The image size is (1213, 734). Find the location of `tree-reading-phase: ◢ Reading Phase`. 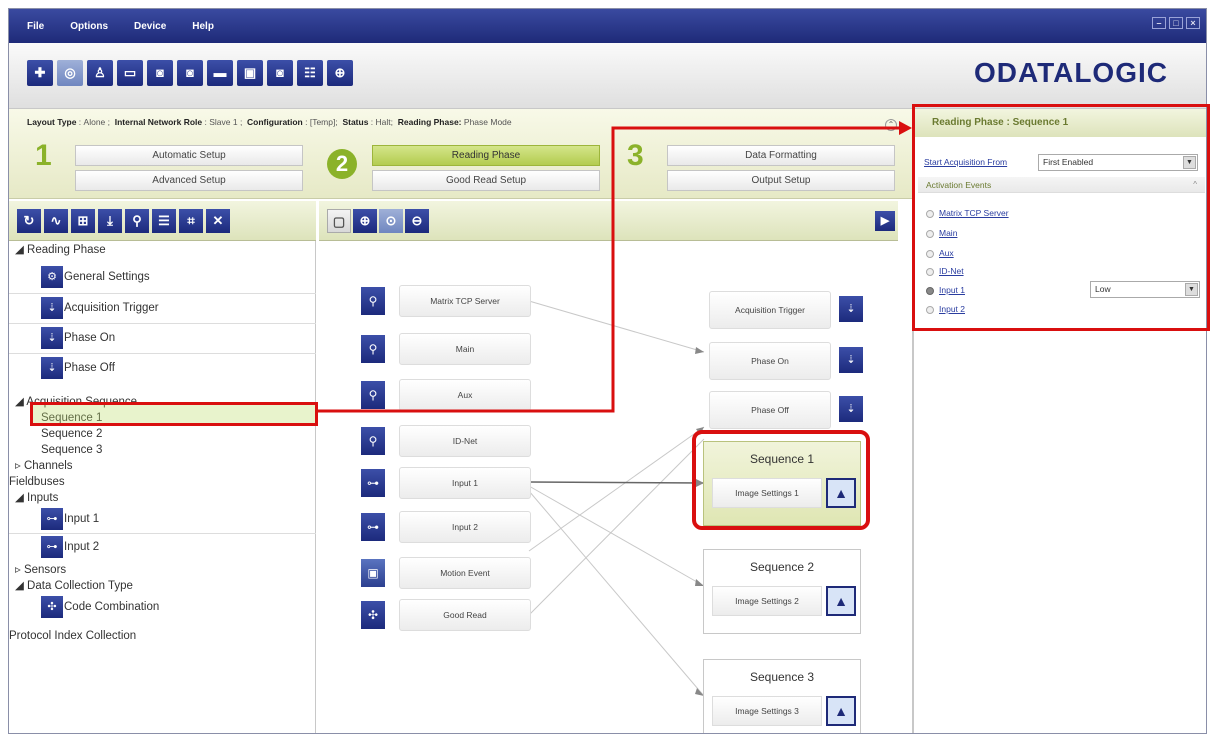

tree-reading-phase: ◢ Reading Phase is located at coordinates (60, 250).